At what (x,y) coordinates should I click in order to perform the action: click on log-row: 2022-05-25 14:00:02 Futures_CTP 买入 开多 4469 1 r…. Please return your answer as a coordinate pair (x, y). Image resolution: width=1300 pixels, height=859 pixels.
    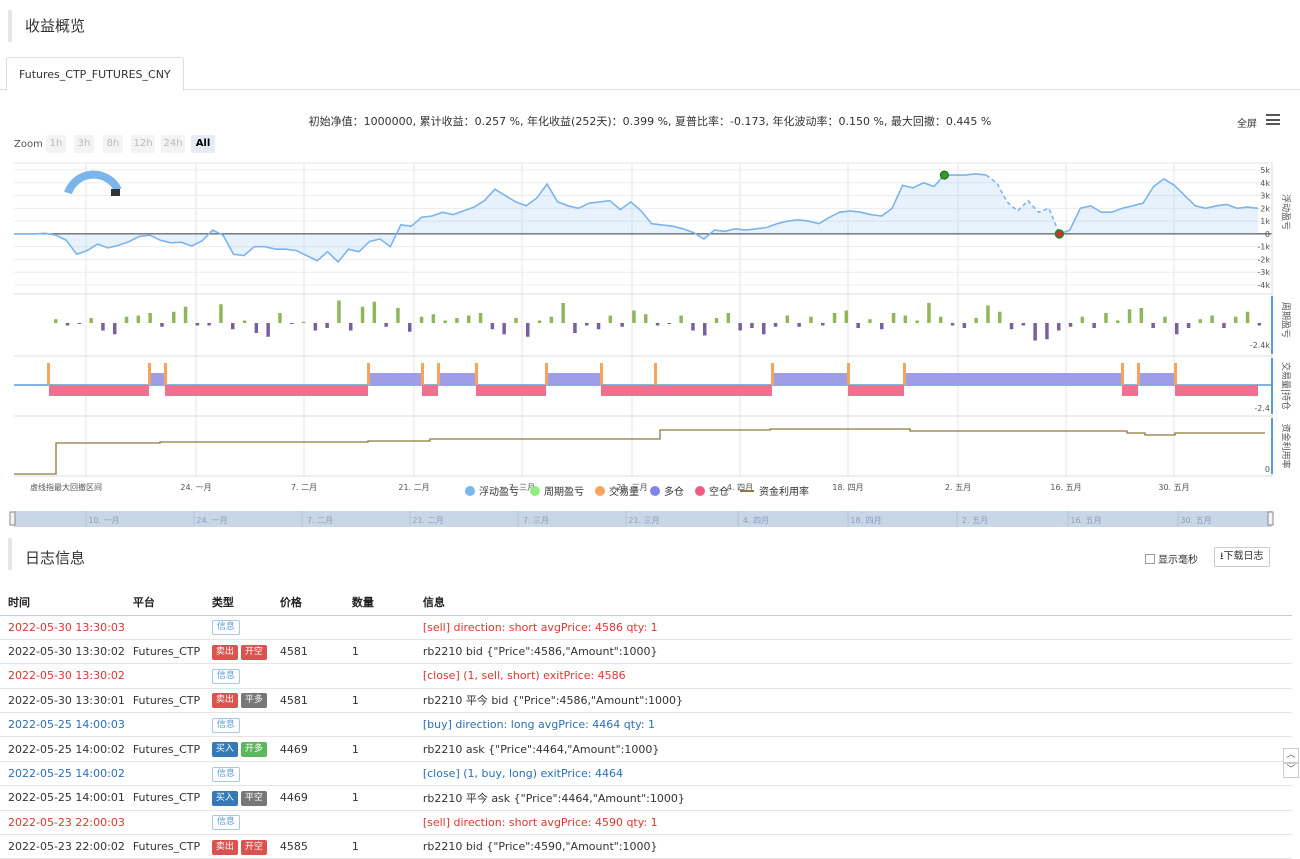
    Looking at the image, I should click on (646, 749).